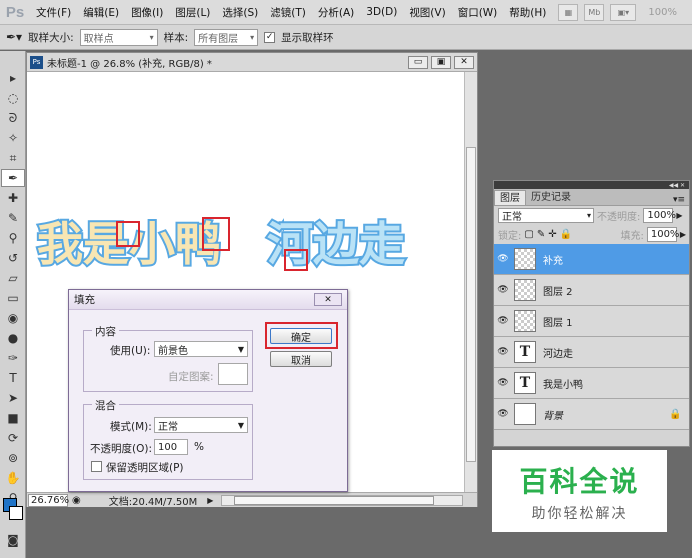  What do you see at coordinates (13, 78) in the screenshot?
I see `move-tool-icon: ▸` at bounding box center [13, 78].